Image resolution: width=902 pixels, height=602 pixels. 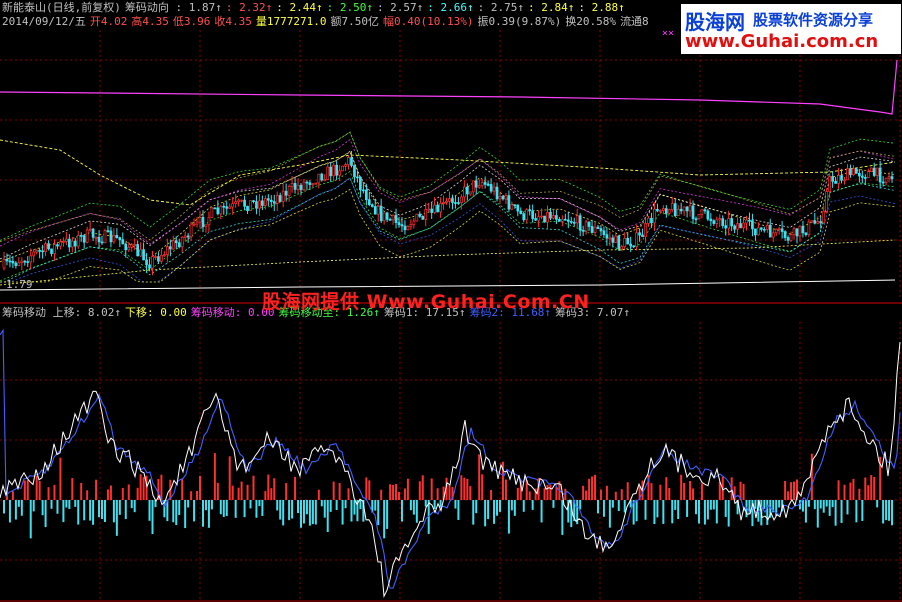 What do you see at coordinates (450, 7) in the screenshot?
I see `row1-item-6: : 2.66↑` at bounding box center [450, 7].